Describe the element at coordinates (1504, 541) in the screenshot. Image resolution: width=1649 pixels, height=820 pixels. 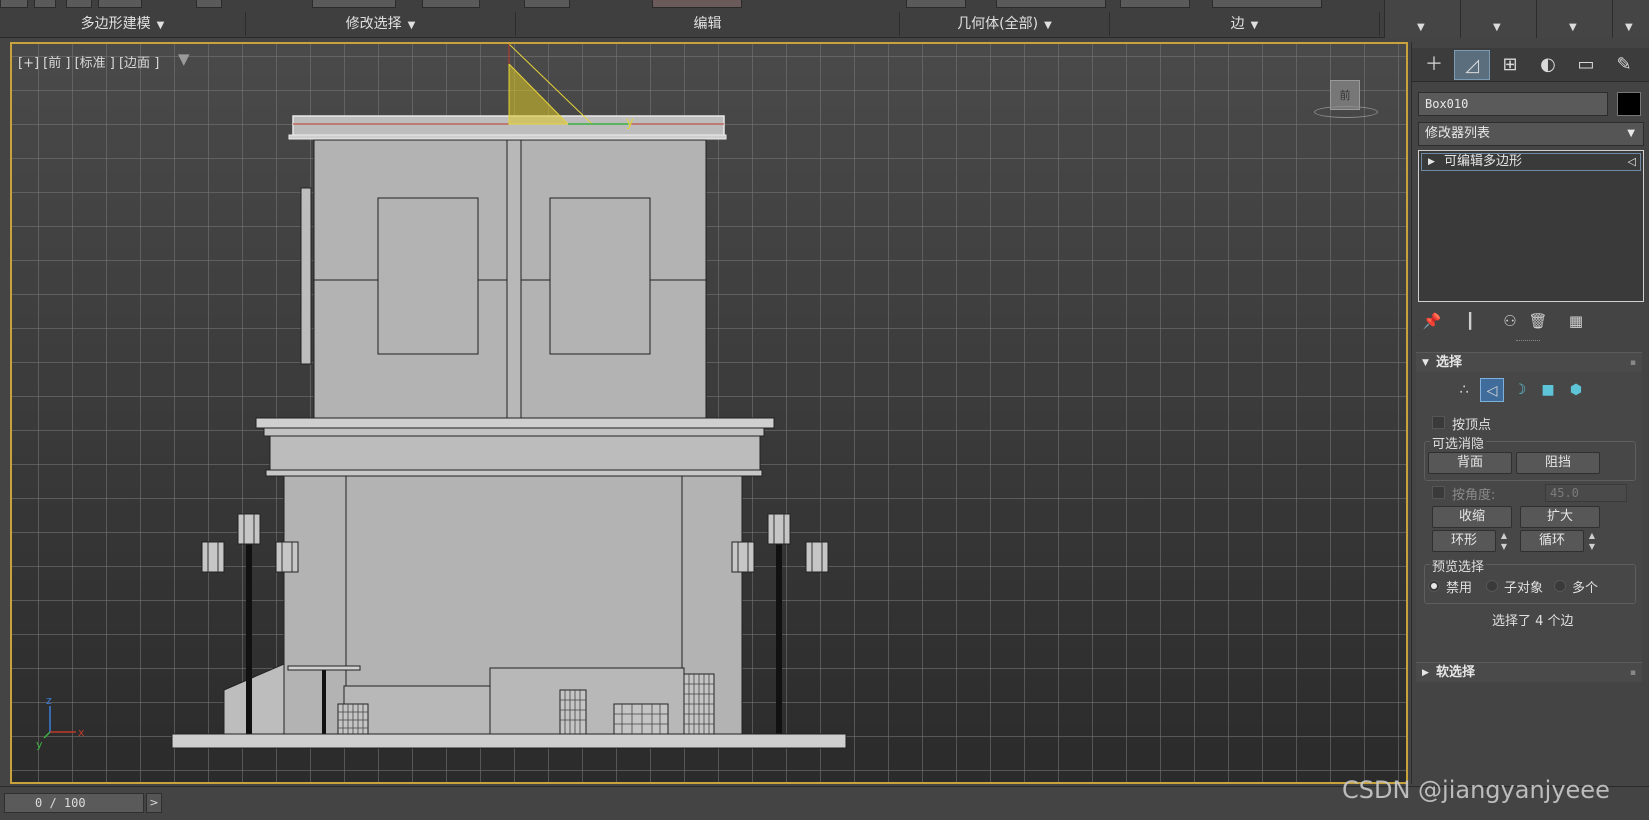
I see `ring-spinner-icon: ▲ ▼` at that location.